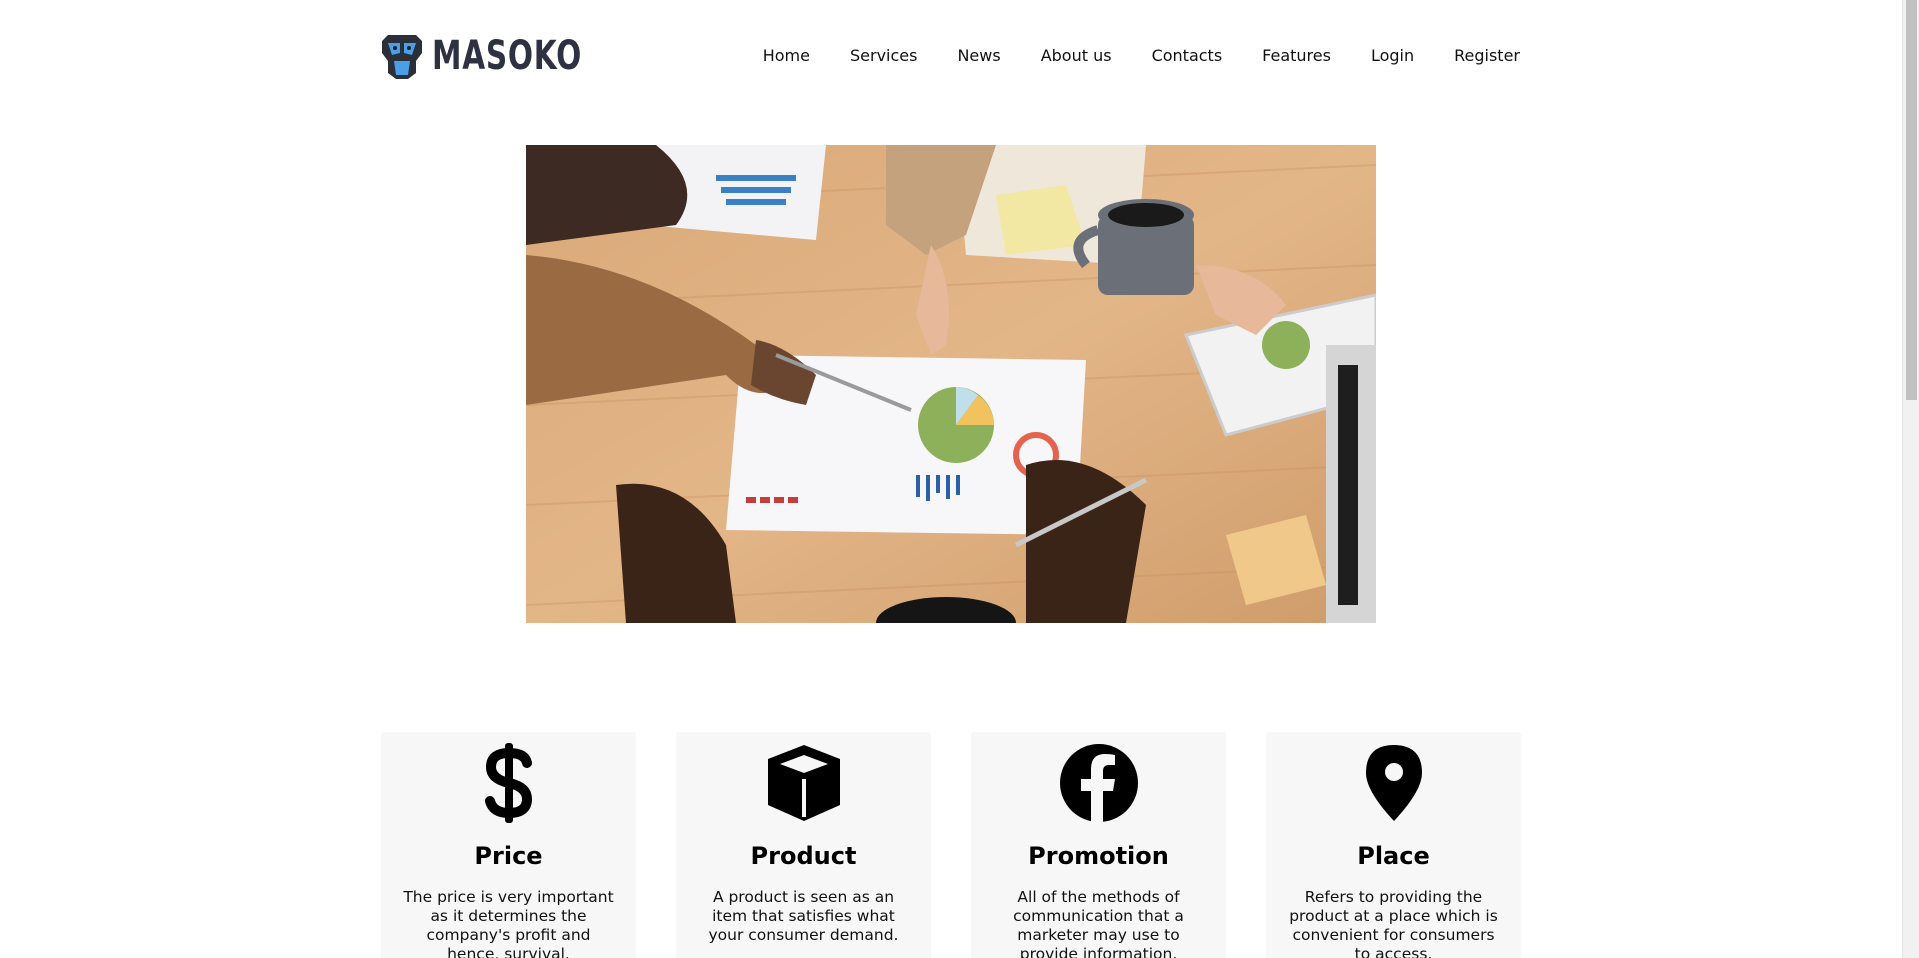 Image resolution: width=1919 pixels, height=958 pixels. I want to click on card-title: Place, so click(1393, 856).